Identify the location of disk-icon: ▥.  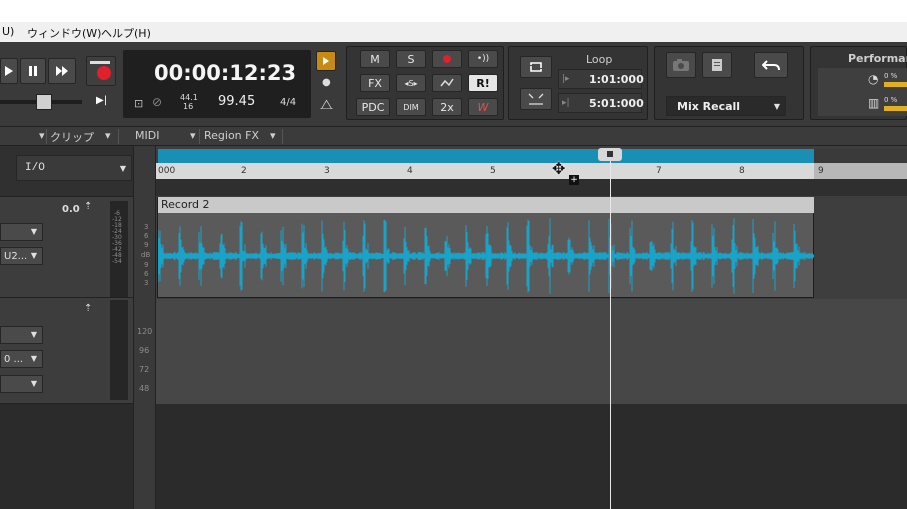
(874, 103).